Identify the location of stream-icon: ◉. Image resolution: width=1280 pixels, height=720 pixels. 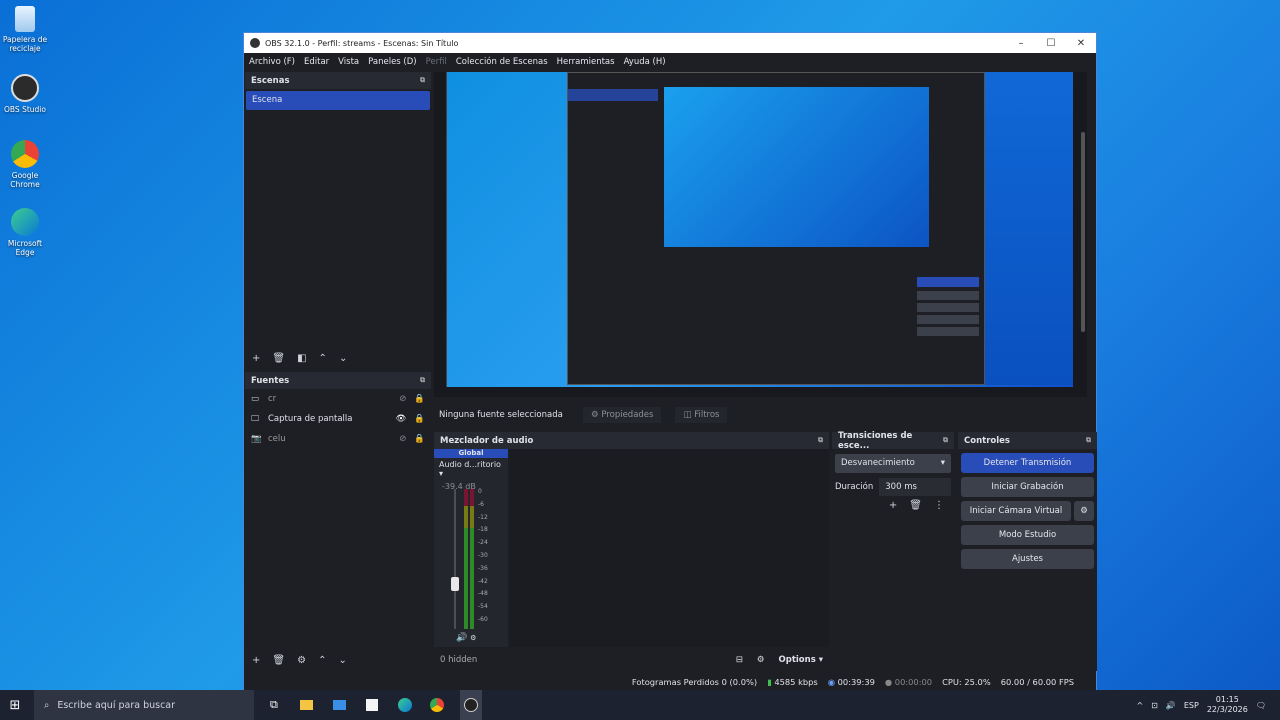
(831, 682).